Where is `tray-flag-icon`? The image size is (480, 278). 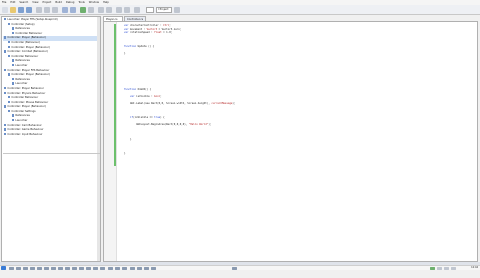
tray-flag-icon is located at coordinates (446, 268).